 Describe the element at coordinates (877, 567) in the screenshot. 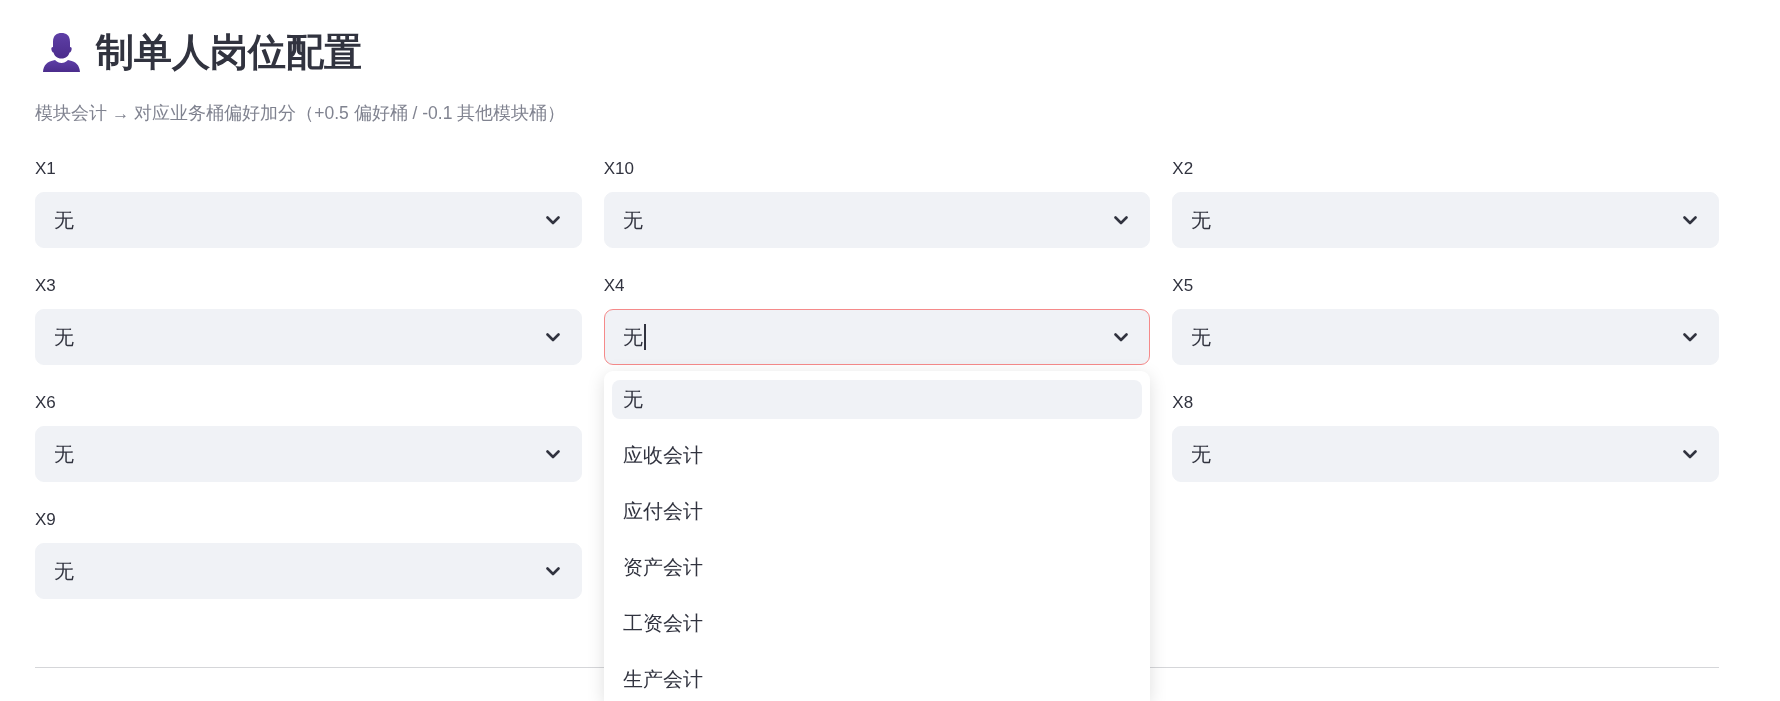

I see `dropdown-option: 资产会计` at that location.